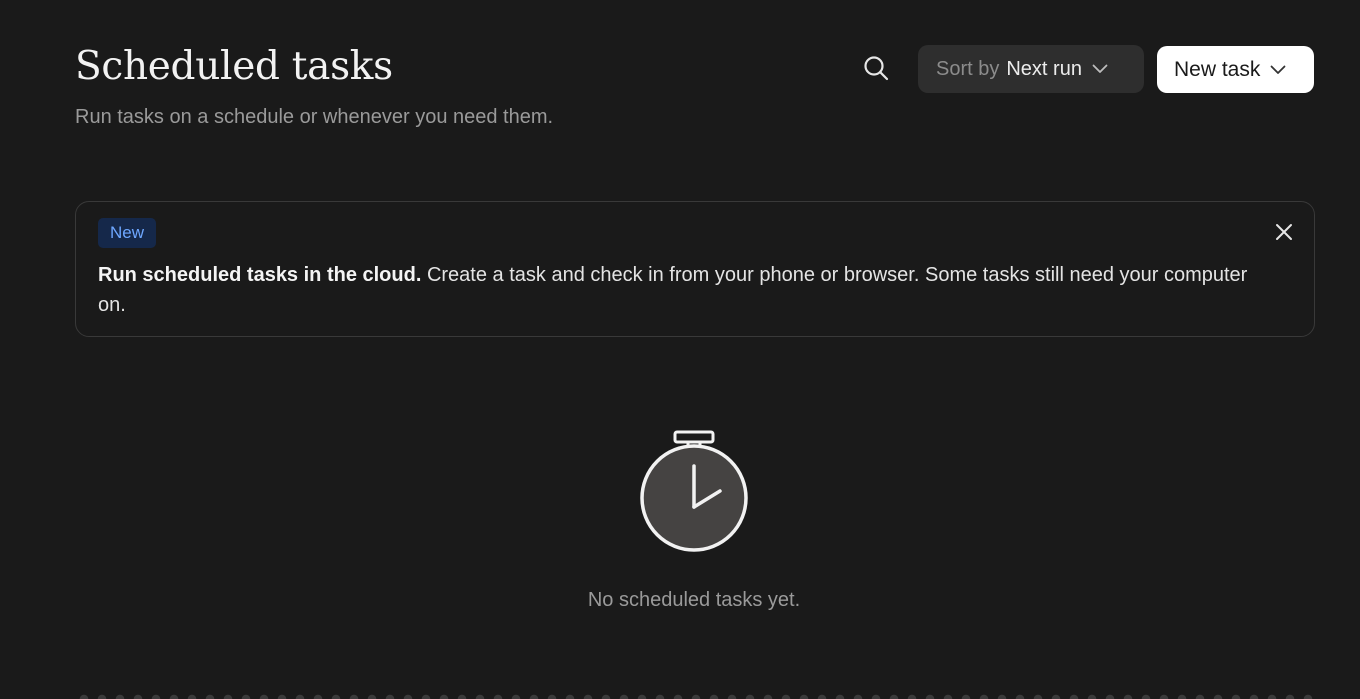  What do you see at coordinates (260, 275) in the screenshot?
I see `banner-heading: Run scheduled tasks in the cloud.` at bounding box center [260, 275].